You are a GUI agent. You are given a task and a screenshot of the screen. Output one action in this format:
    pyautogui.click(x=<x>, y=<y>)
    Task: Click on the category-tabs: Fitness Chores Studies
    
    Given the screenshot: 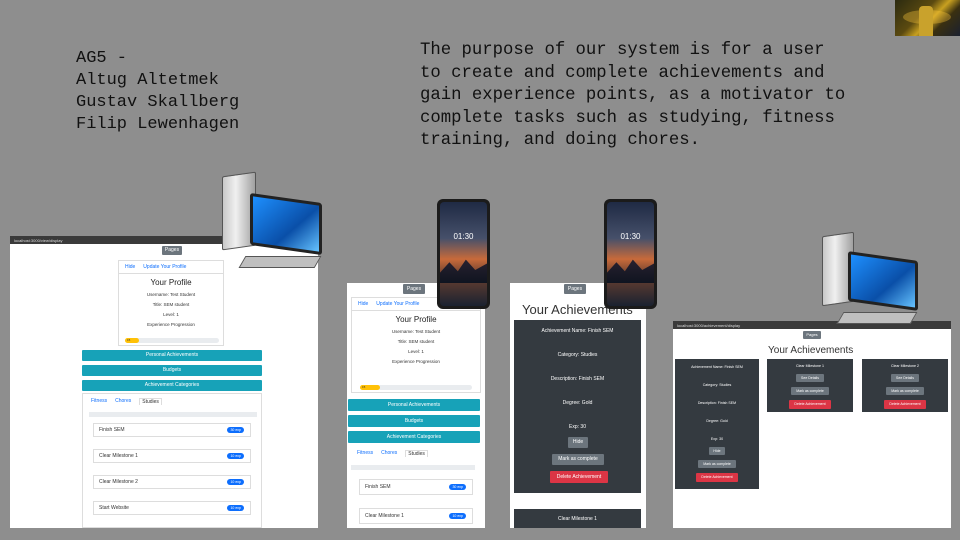 What is the action you would take?
    pyautogui.click(x=392, y=453)
    